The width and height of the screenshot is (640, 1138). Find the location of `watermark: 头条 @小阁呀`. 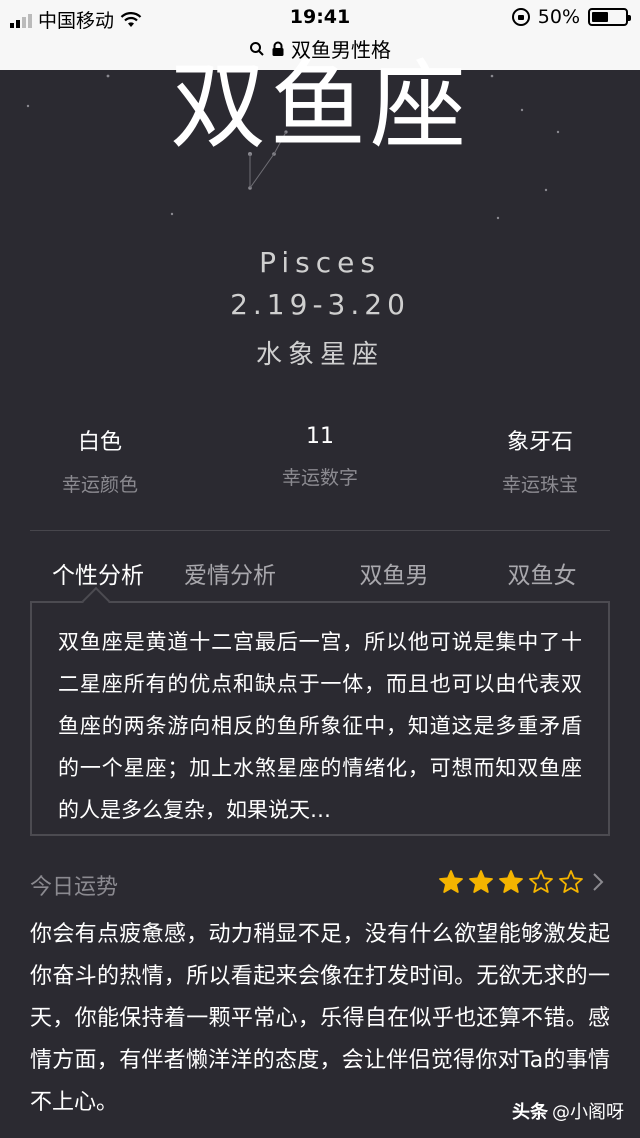

watermark: 头条 @小阁呀 is located at coordinates (568, 1111).